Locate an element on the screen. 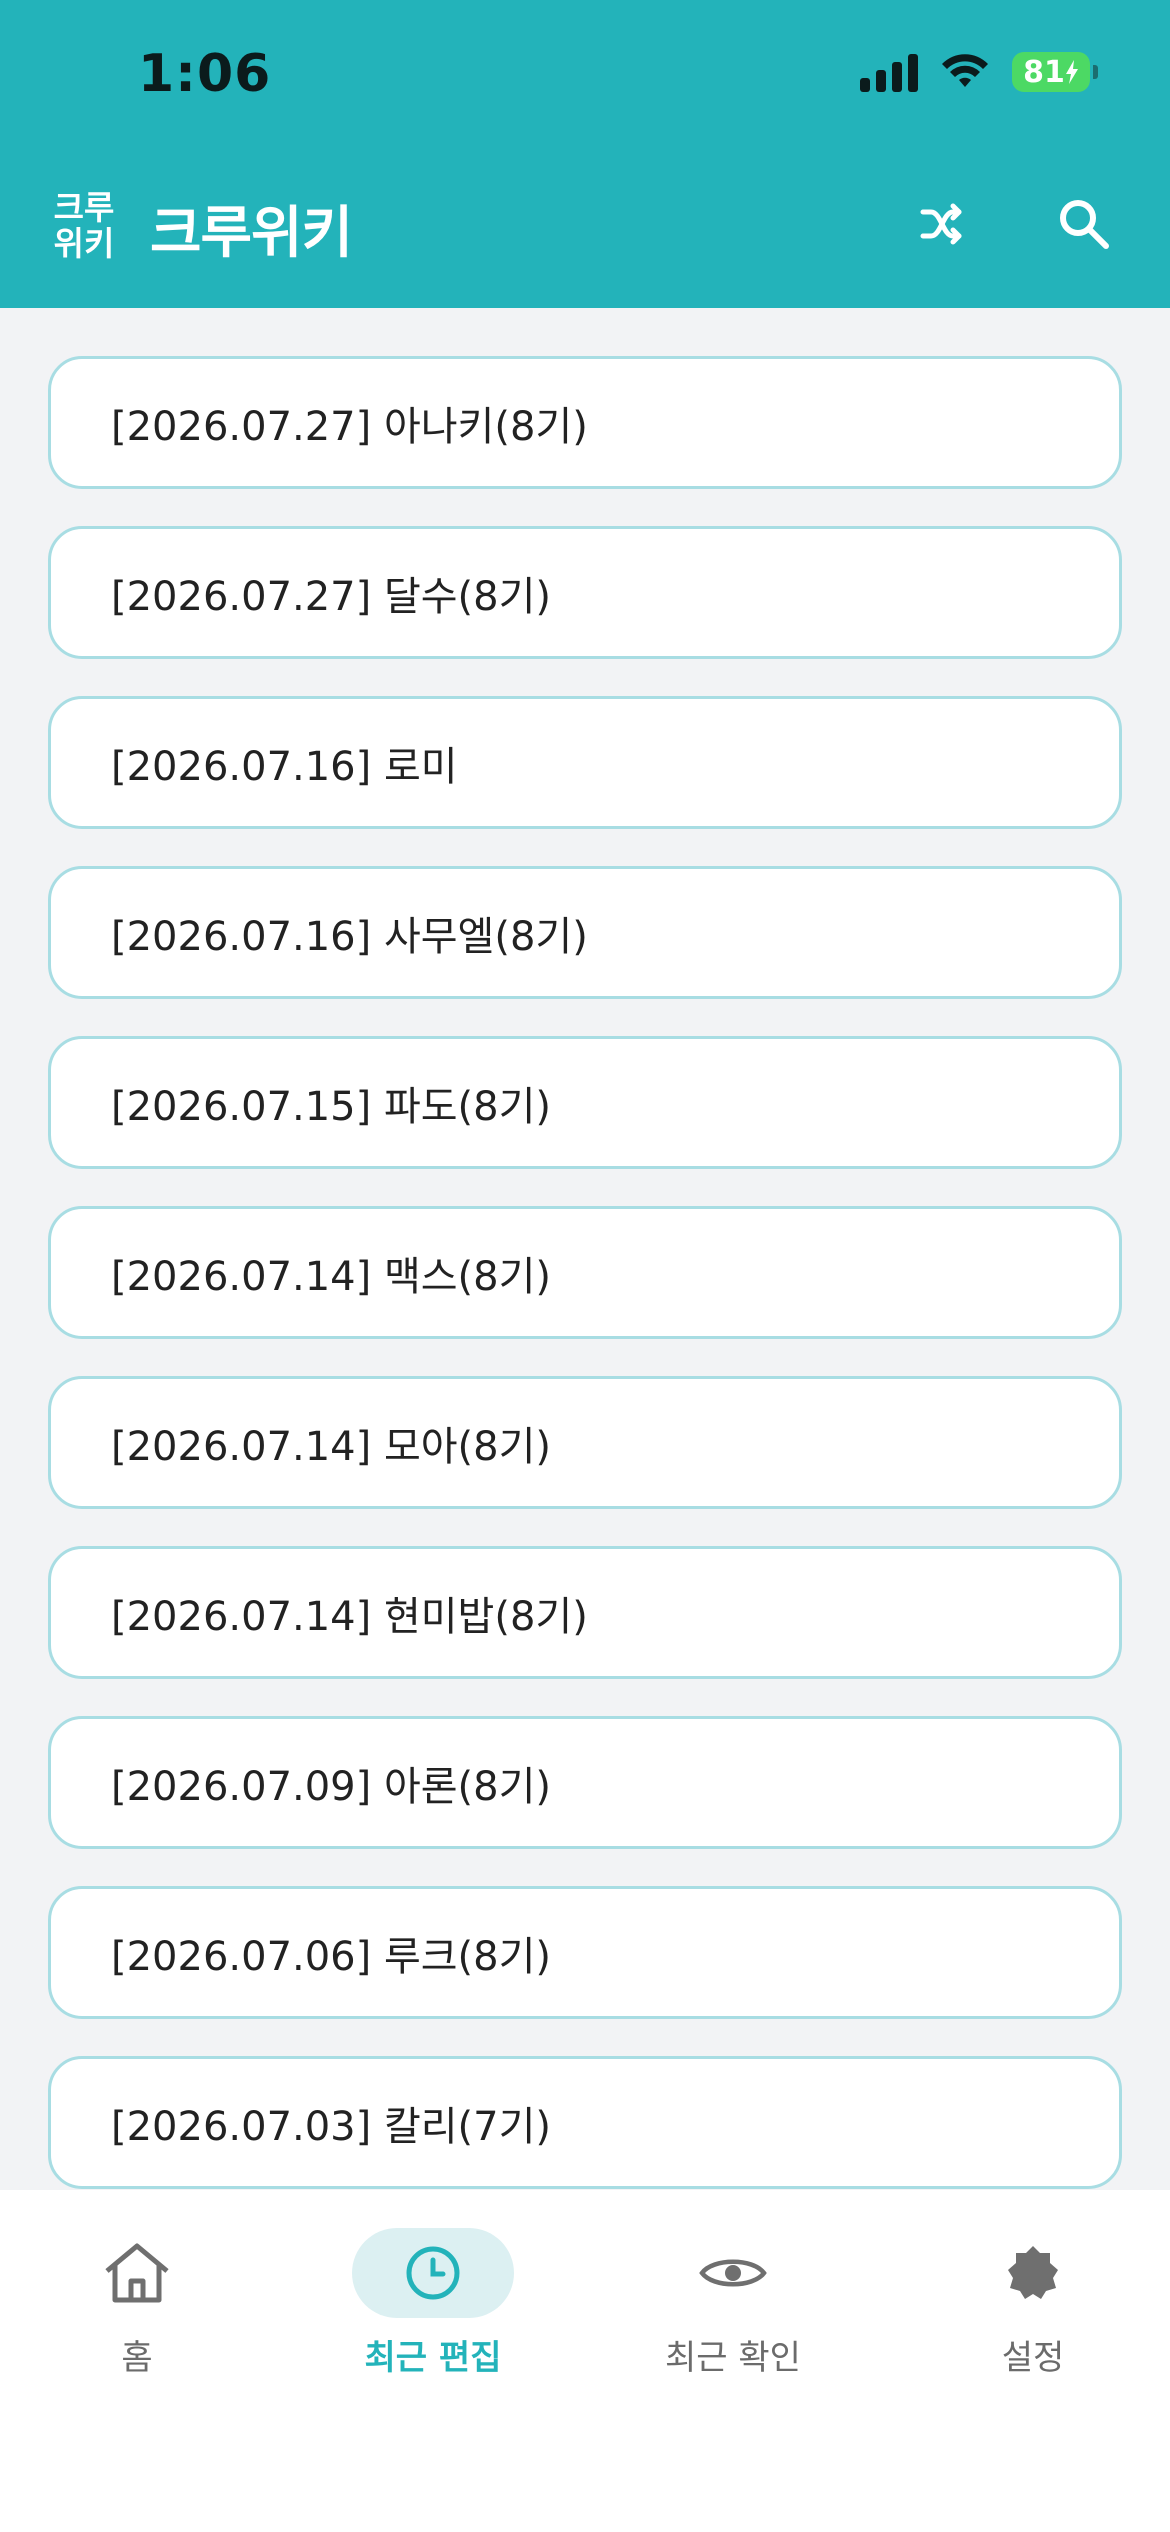  nav-recent-edits: 최근 편집 is located at coordinates (433, 2313).